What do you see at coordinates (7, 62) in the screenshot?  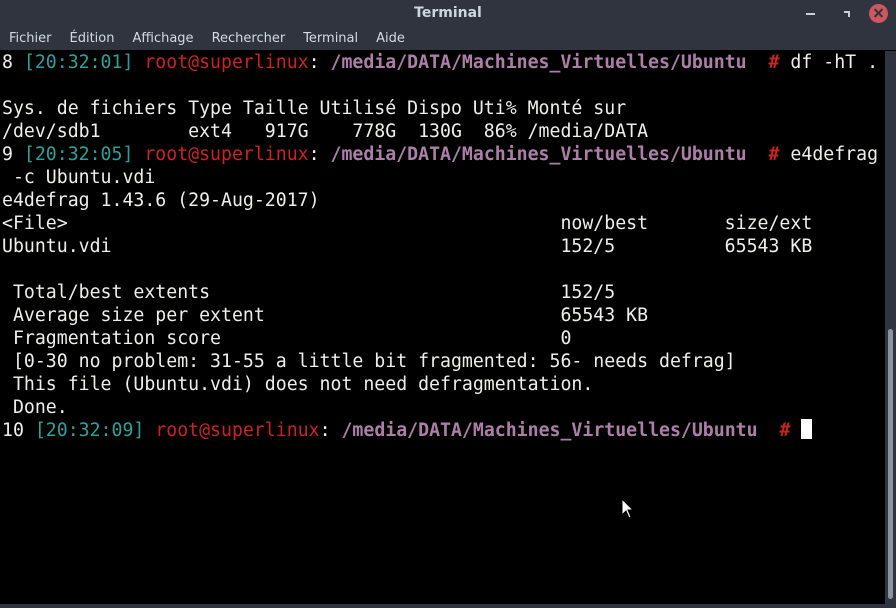 I see `line-number: 8` at bounding box center [7, 62].